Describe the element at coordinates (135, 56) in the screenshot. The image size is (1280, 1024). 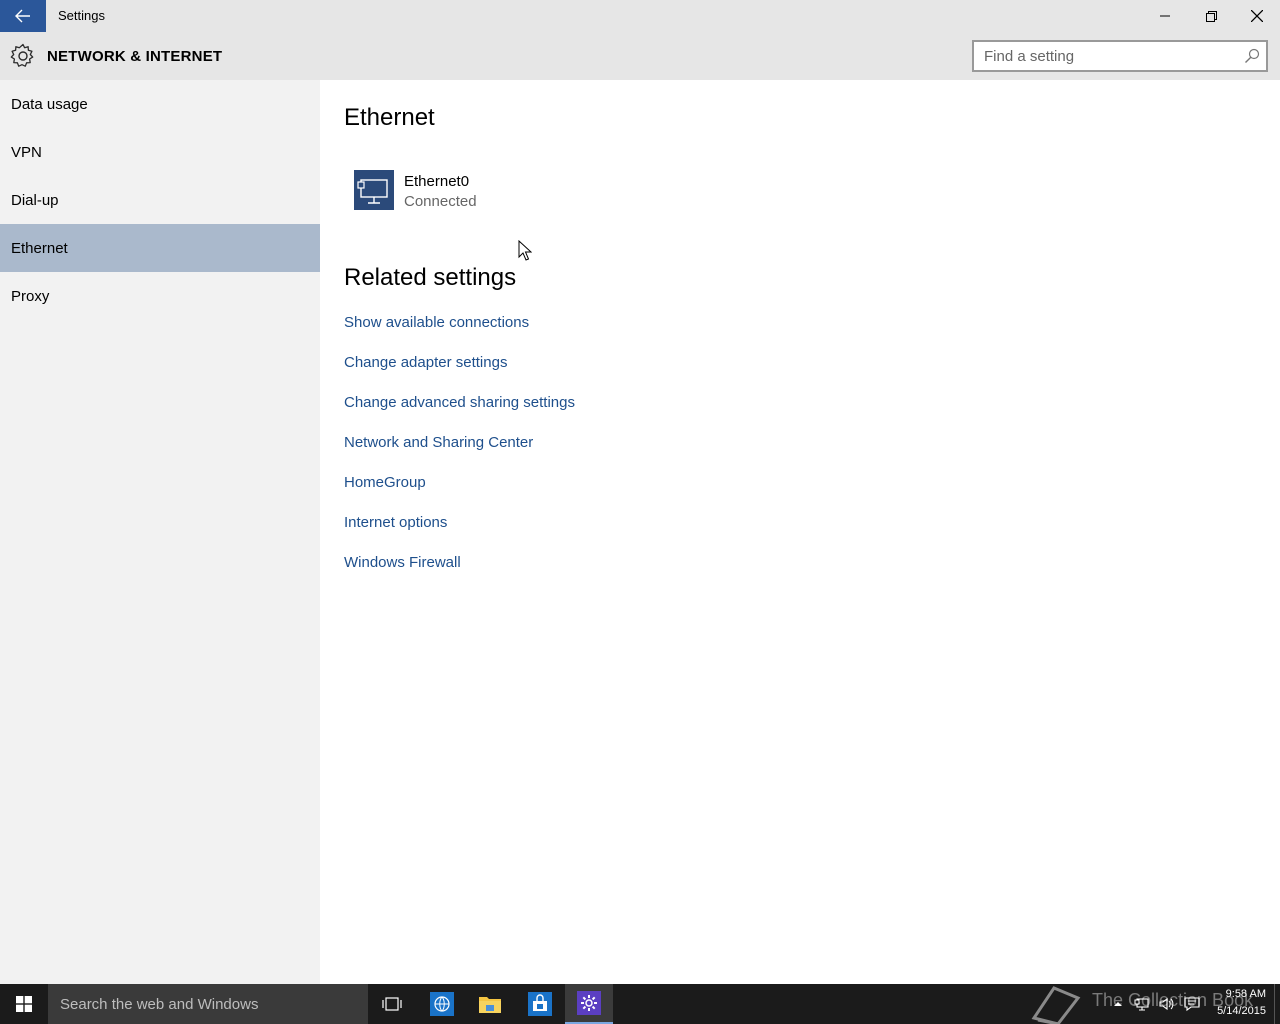
I see `page-title: NETWORK & INTERNET` at that location.